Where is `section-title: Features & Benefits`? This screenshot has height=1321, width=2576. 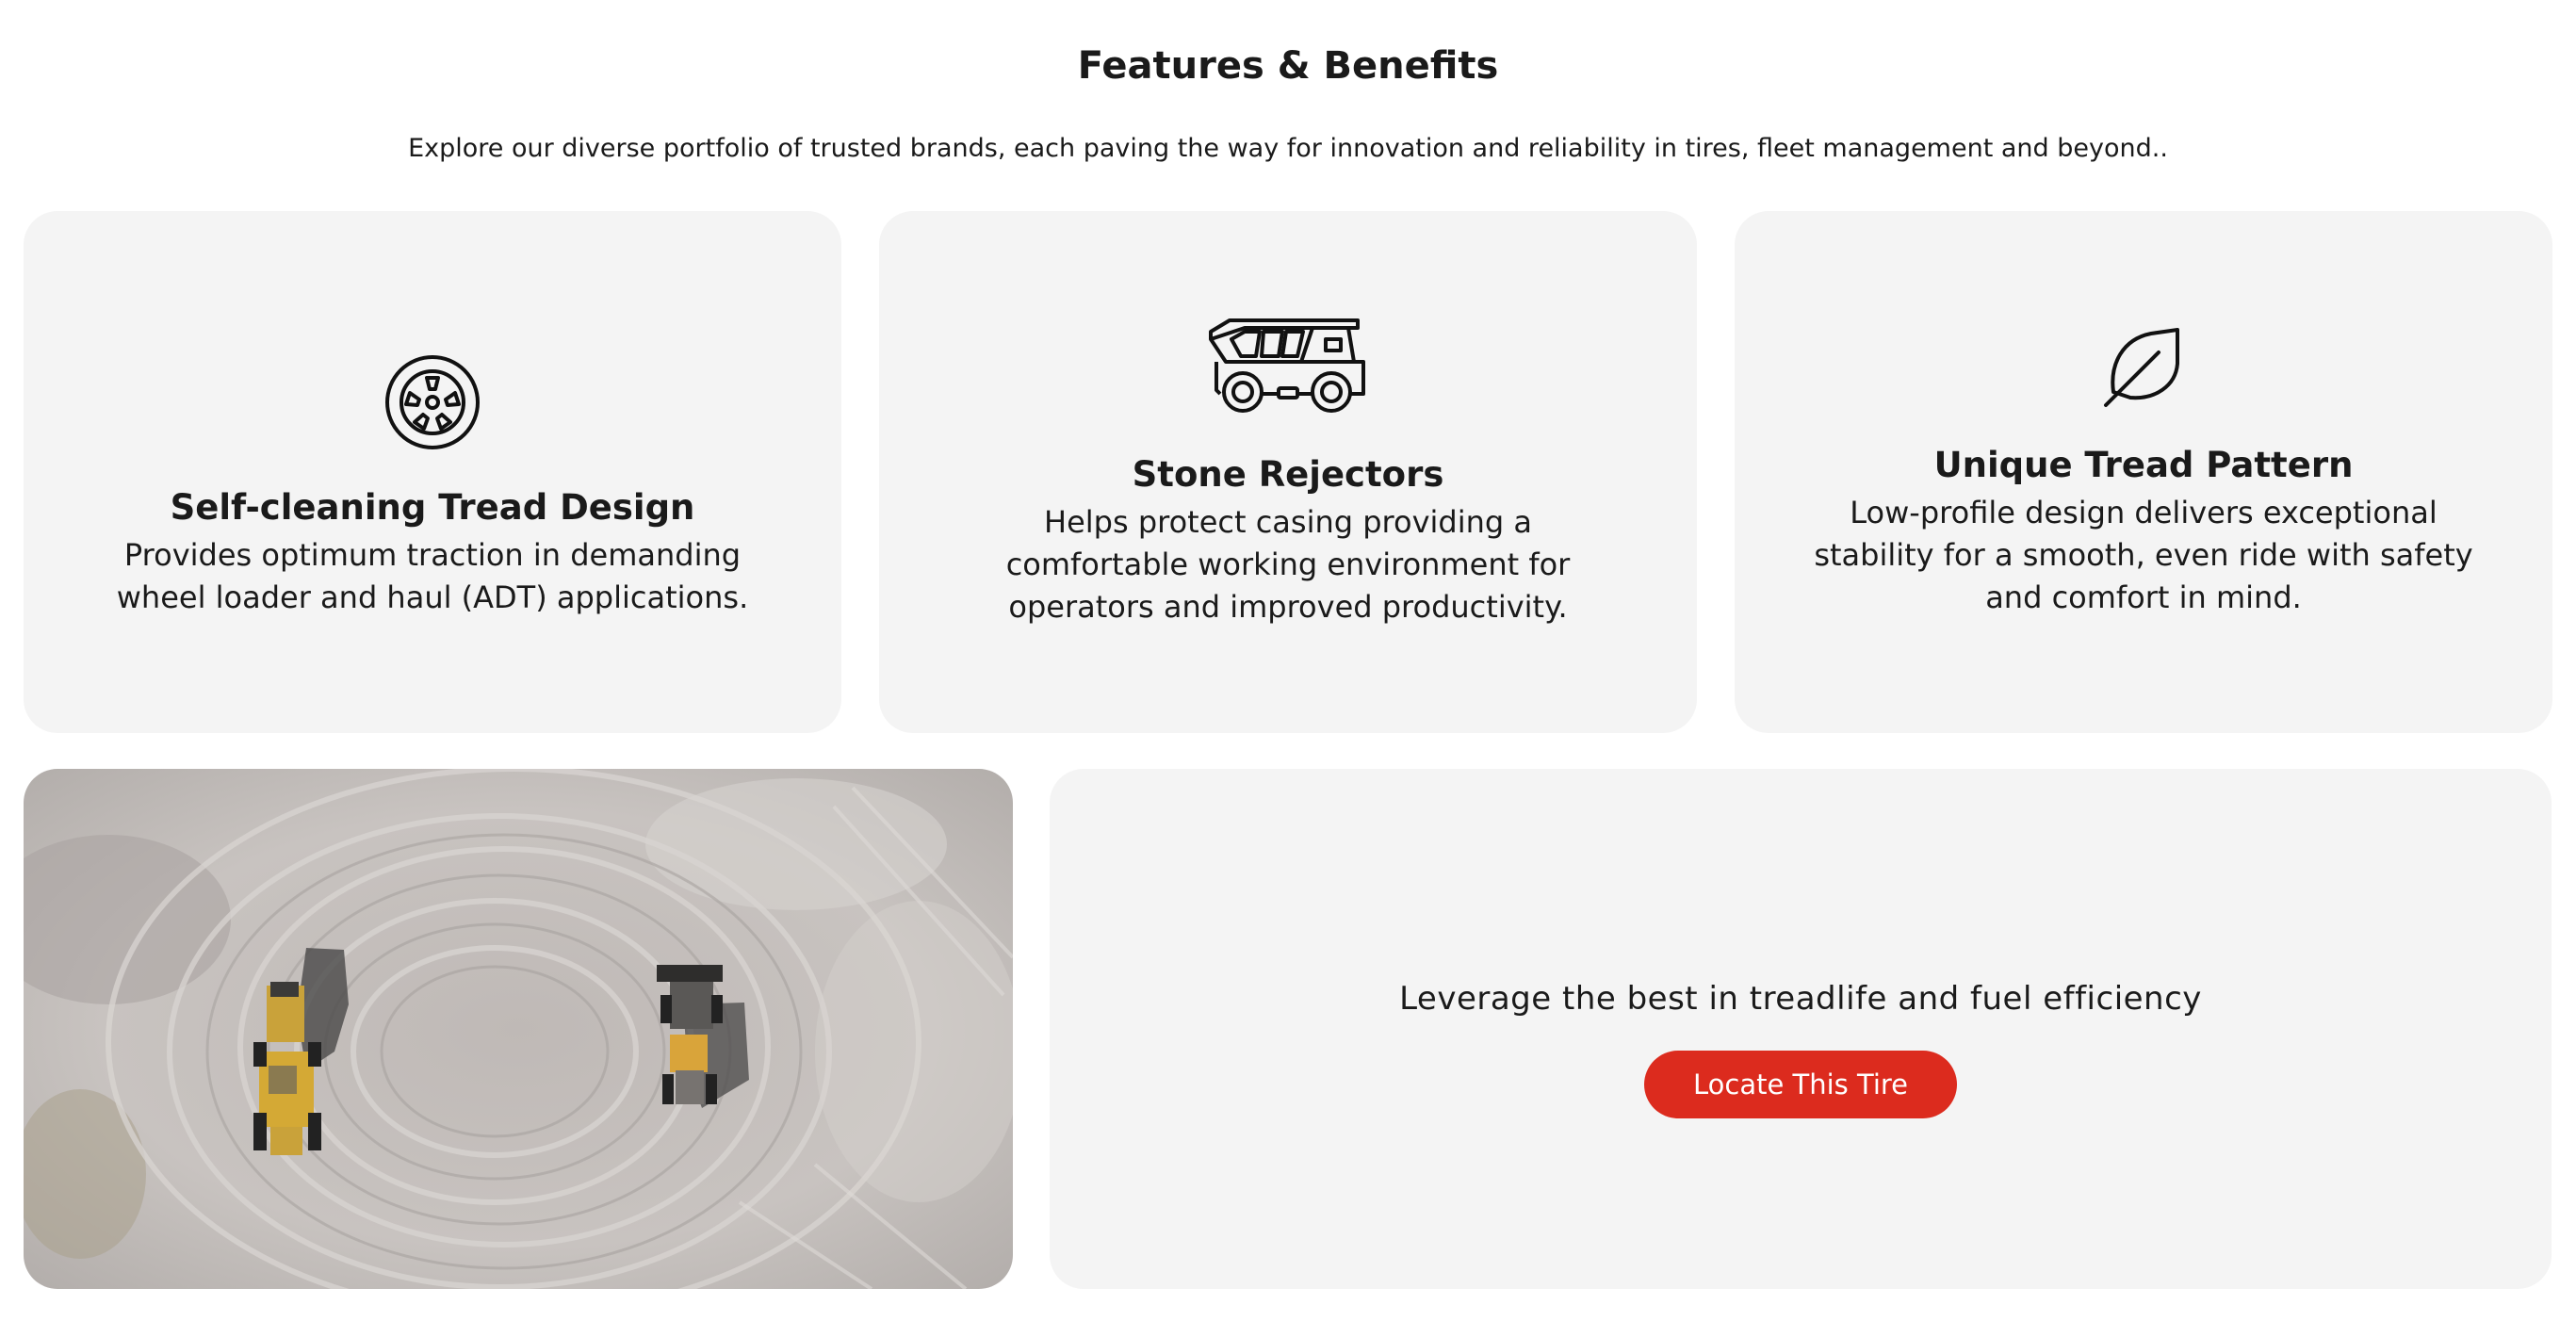
section-title: Features & Benefits is located at coordinates (1288, 66).